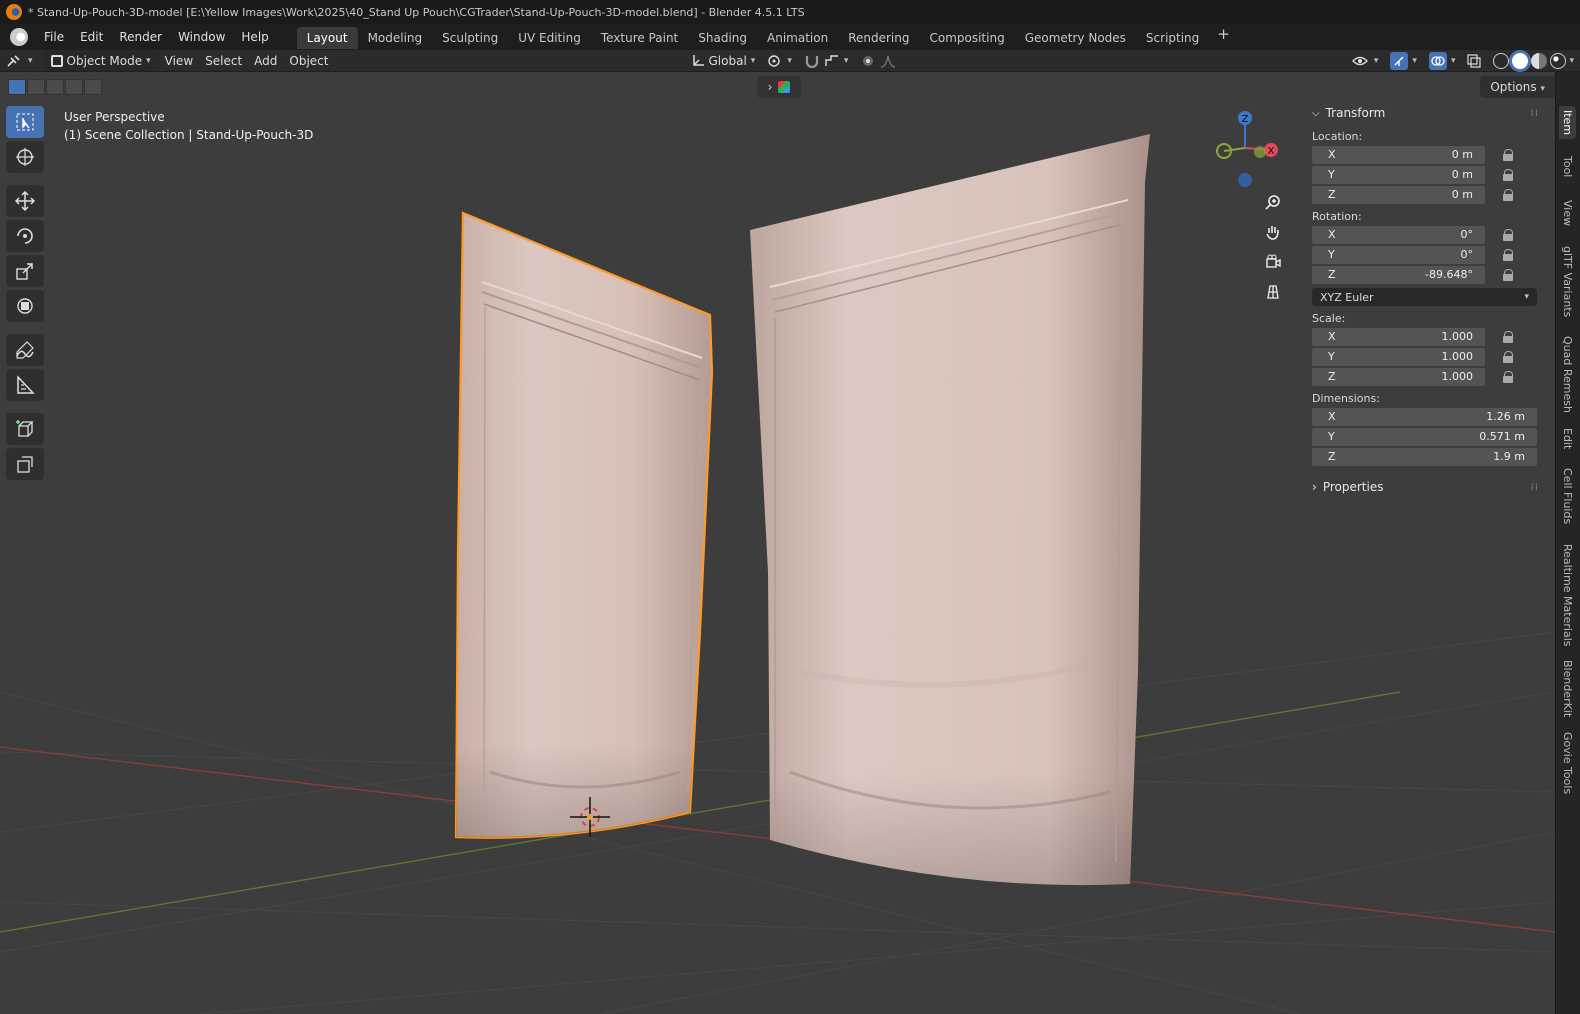  I want to click on xray-toggle-button, so click(1474, 61).